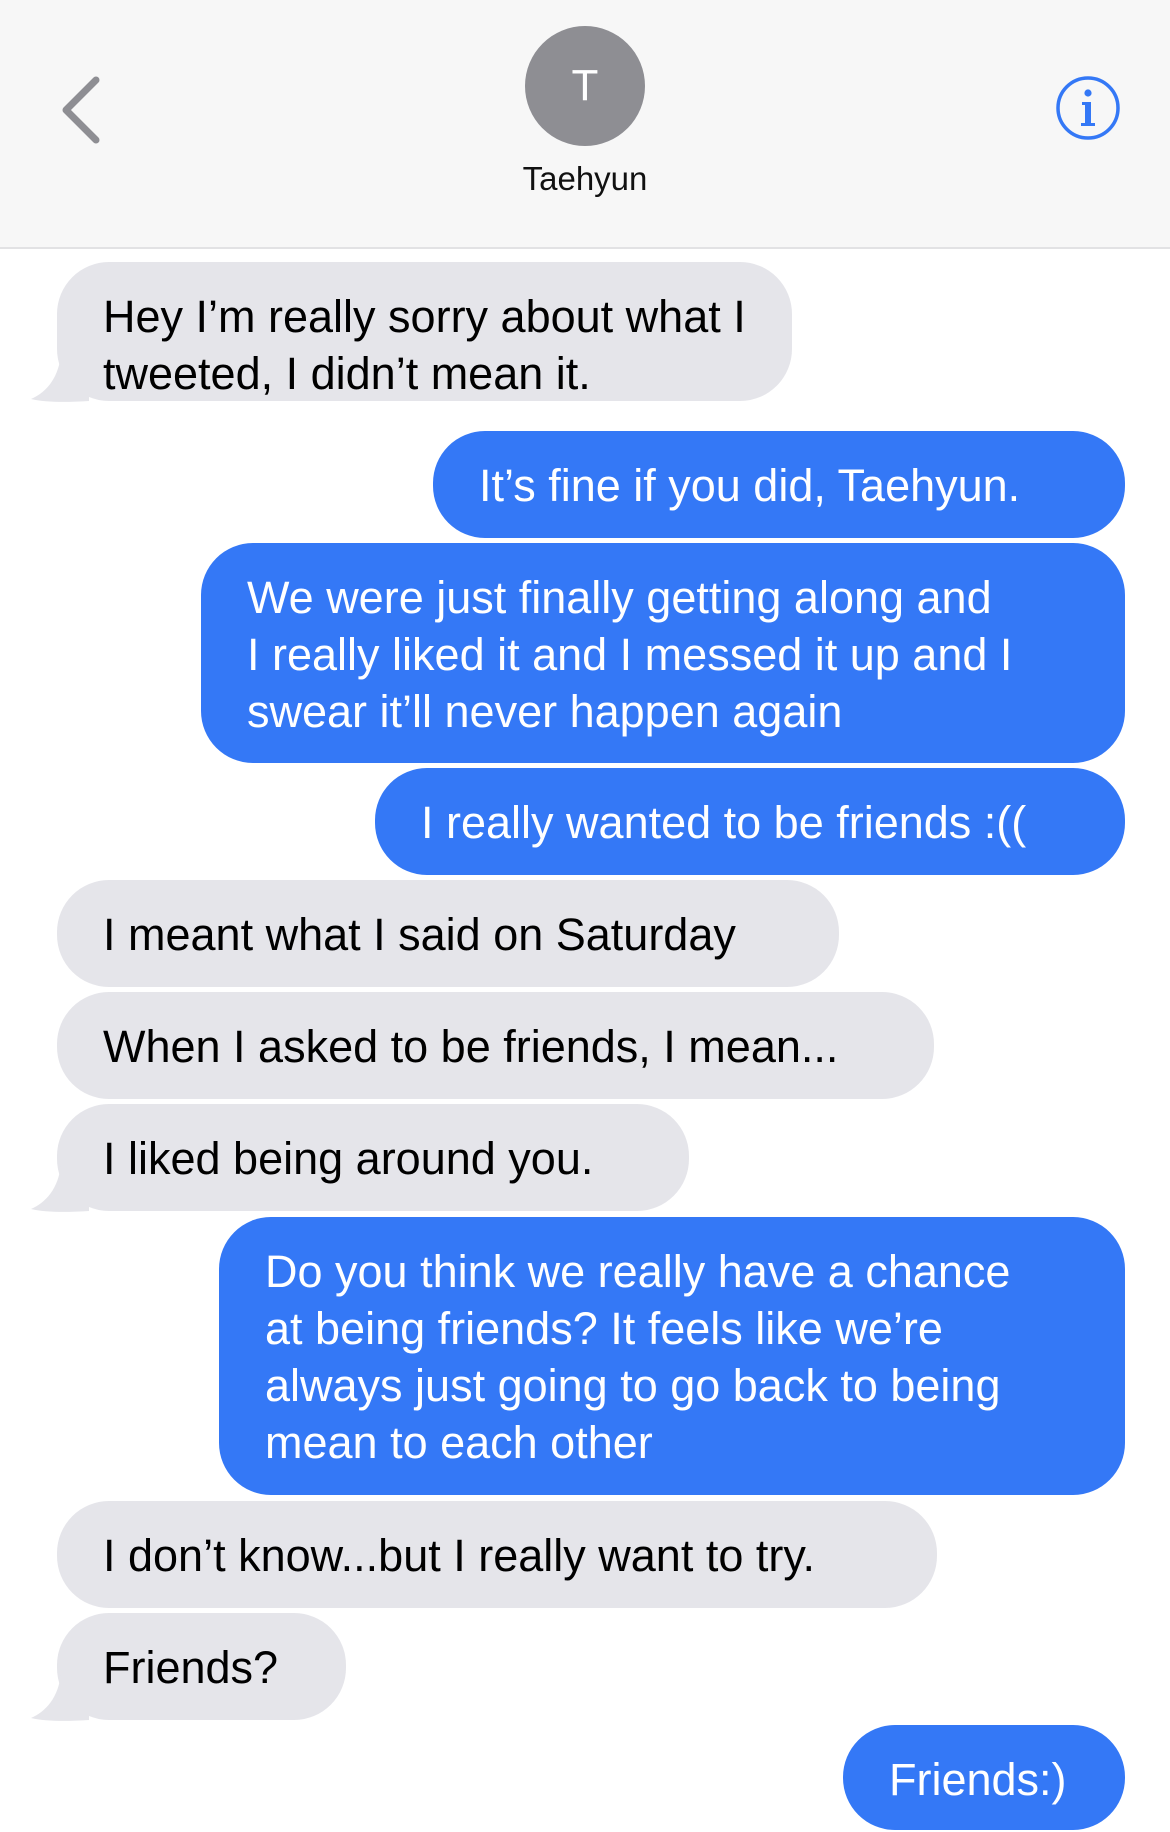 Image resolution: width=1170 pixels, height=1832 pixels. Describe the element at coordinates (201, 1666) in the screenshot. I see `message-bubble-incoming: Friends?` at that location.